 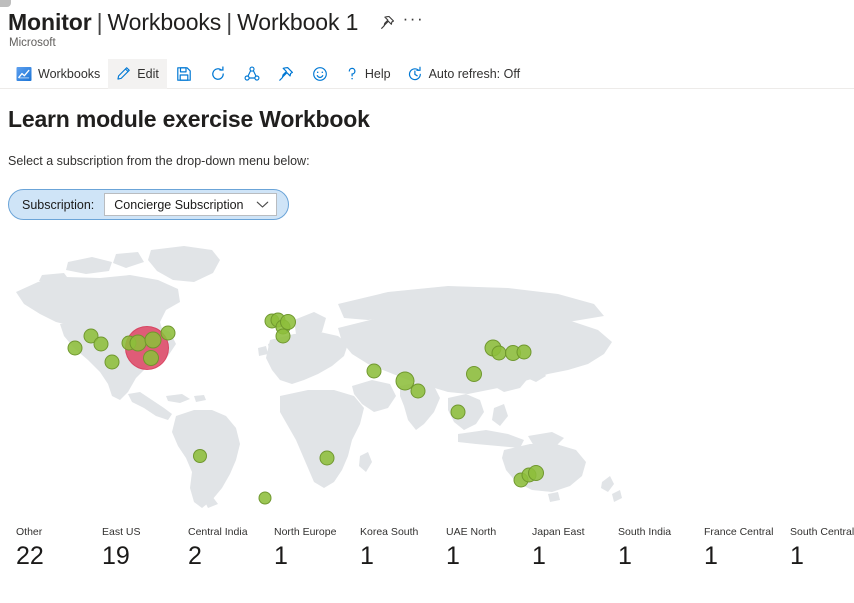 I want to click on command-auto-refresh-label: Auto refresh: Off, so click(x=474, y=73).